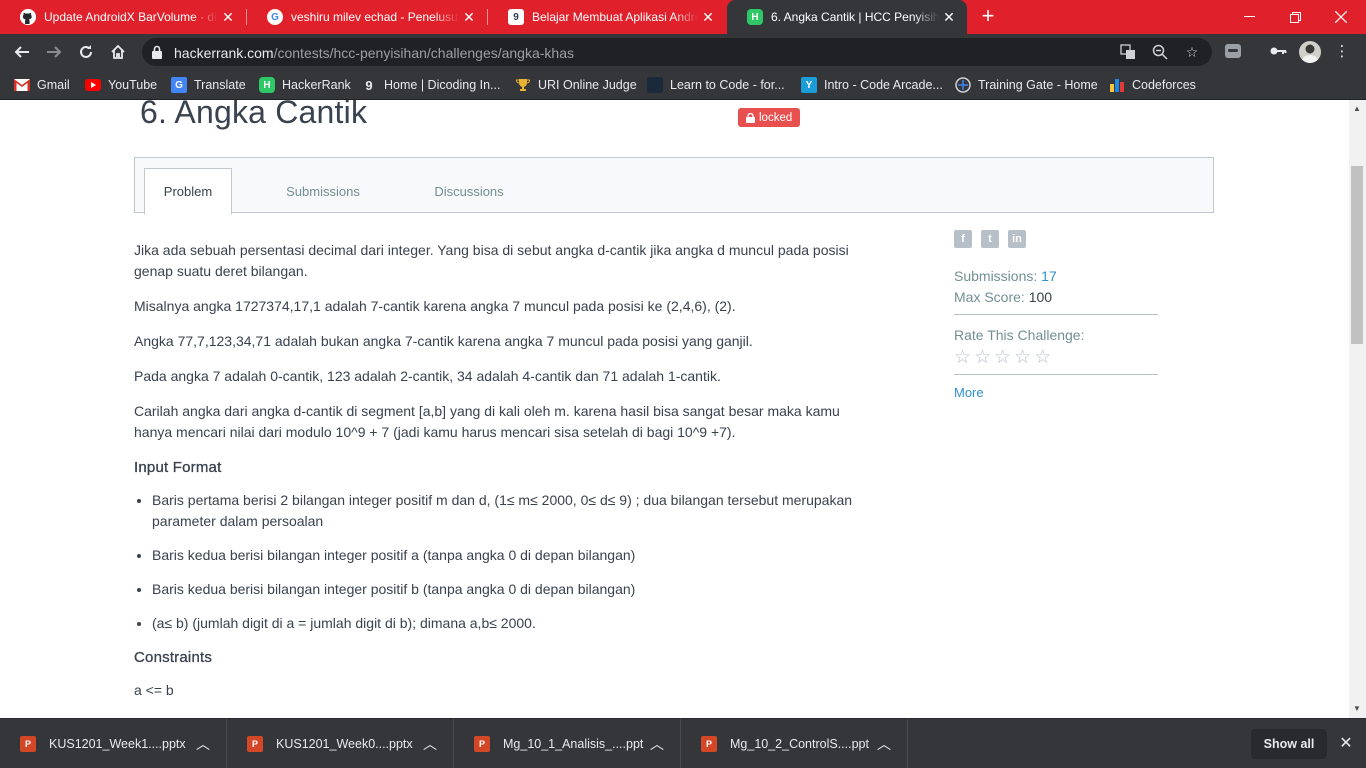 The width and height of the screenshot is (1366, 768). I want to click on facebook-icon: f, so click(963, 239).